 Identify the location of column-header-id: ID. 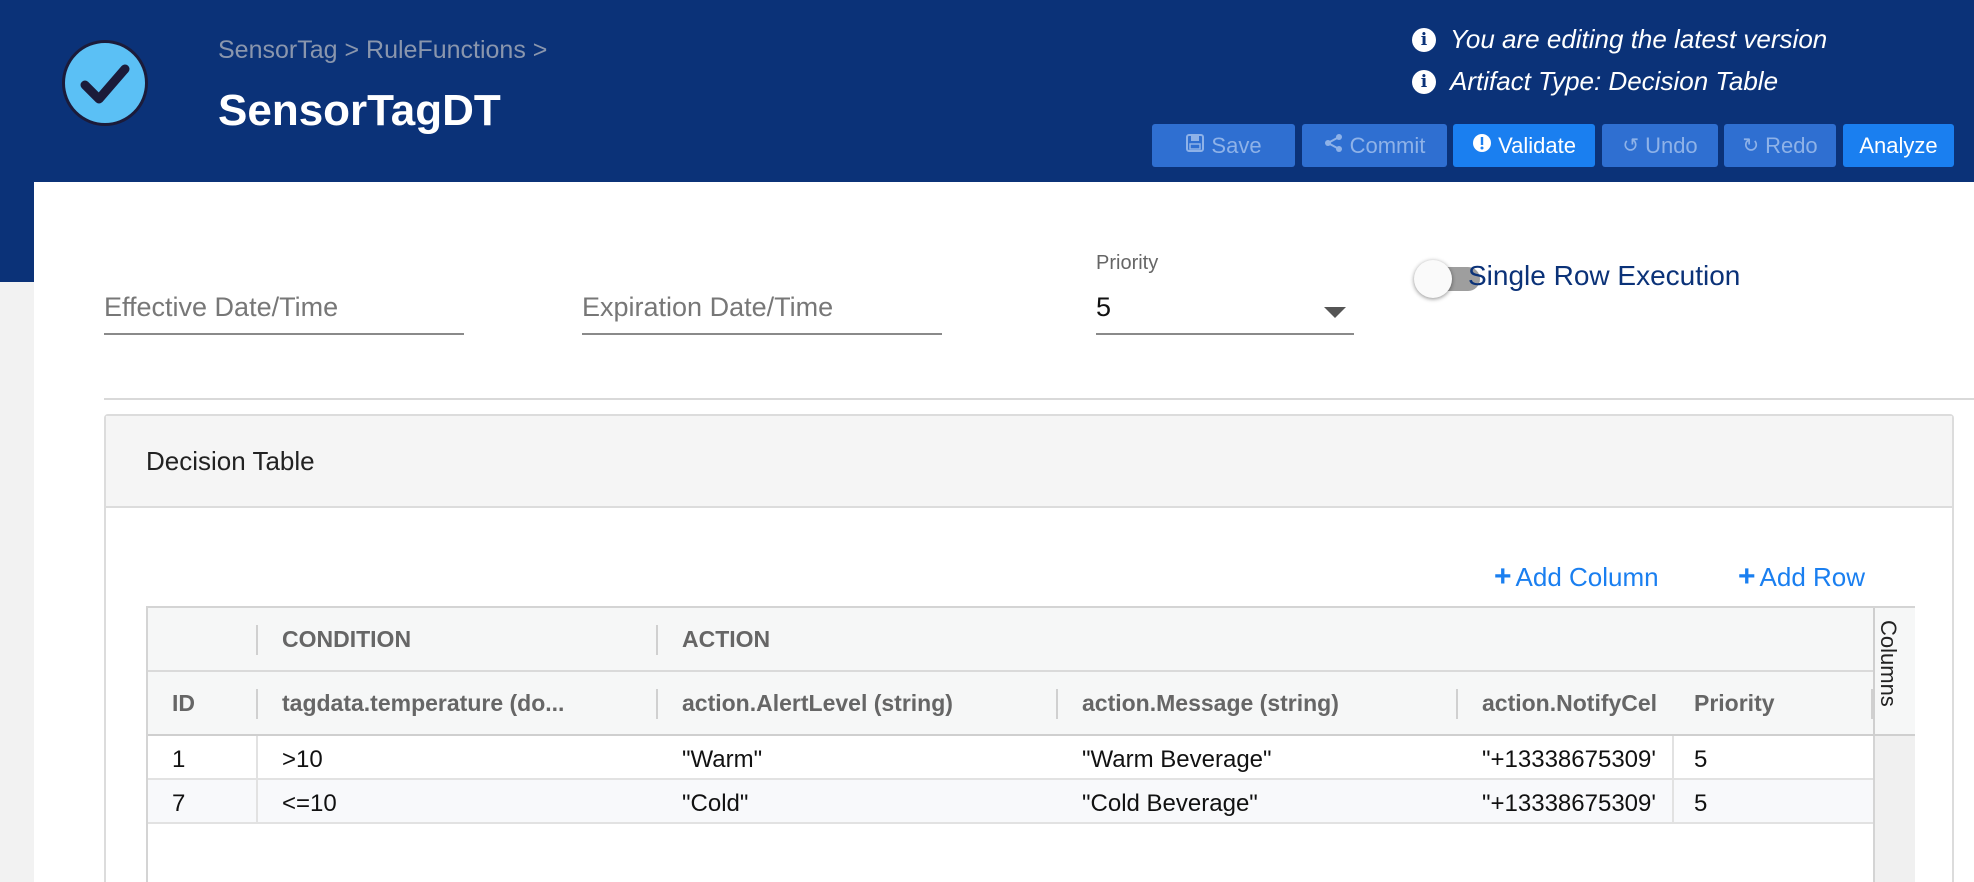
(207, 703).